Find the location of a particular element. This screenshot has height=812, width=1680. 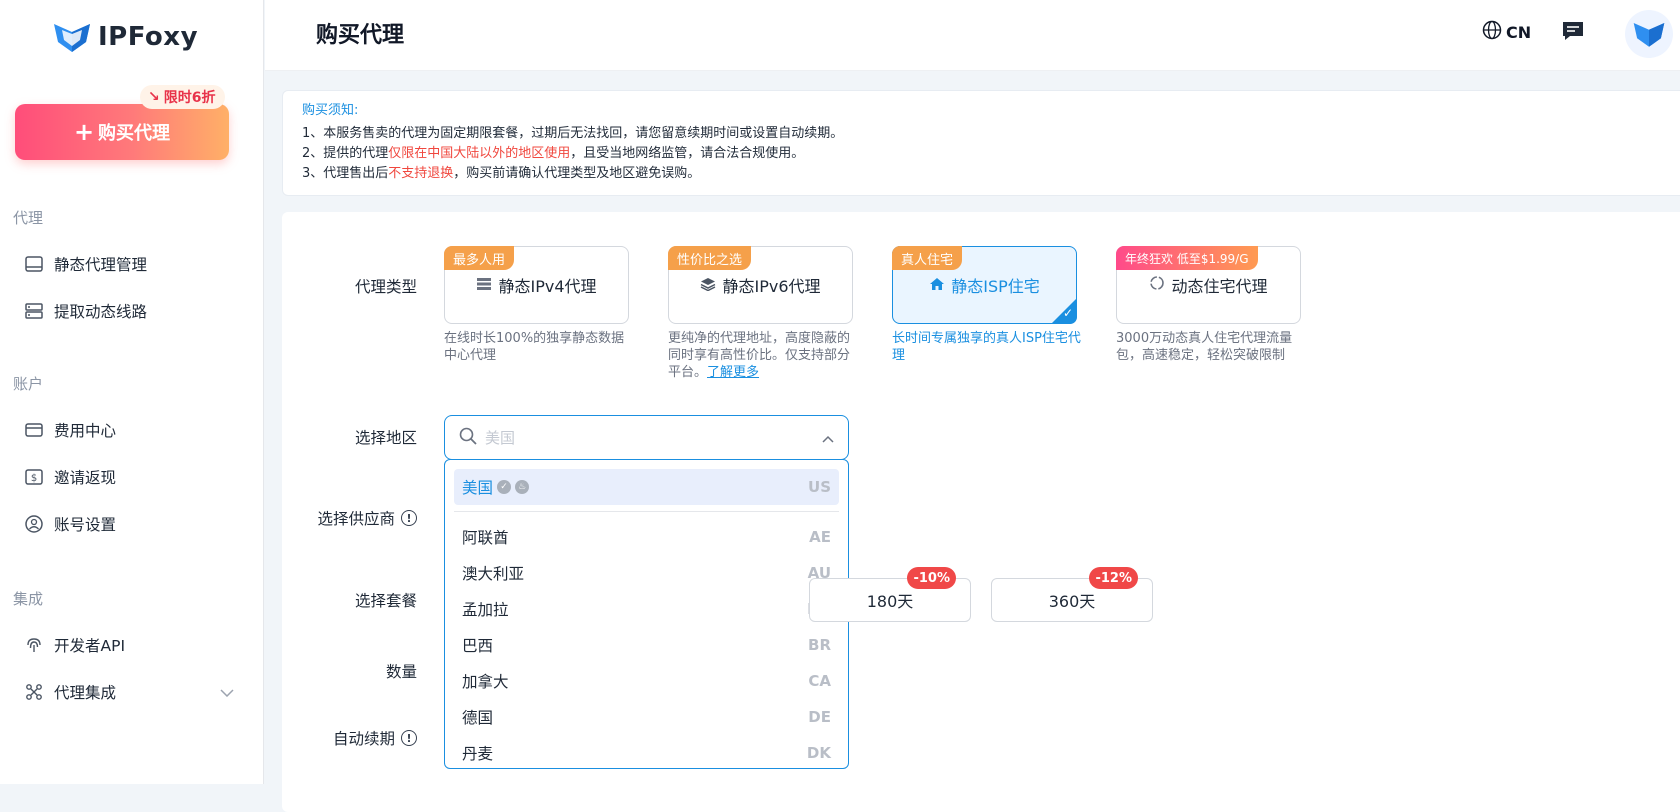

layers-icon is located at coordinates (708, 285).